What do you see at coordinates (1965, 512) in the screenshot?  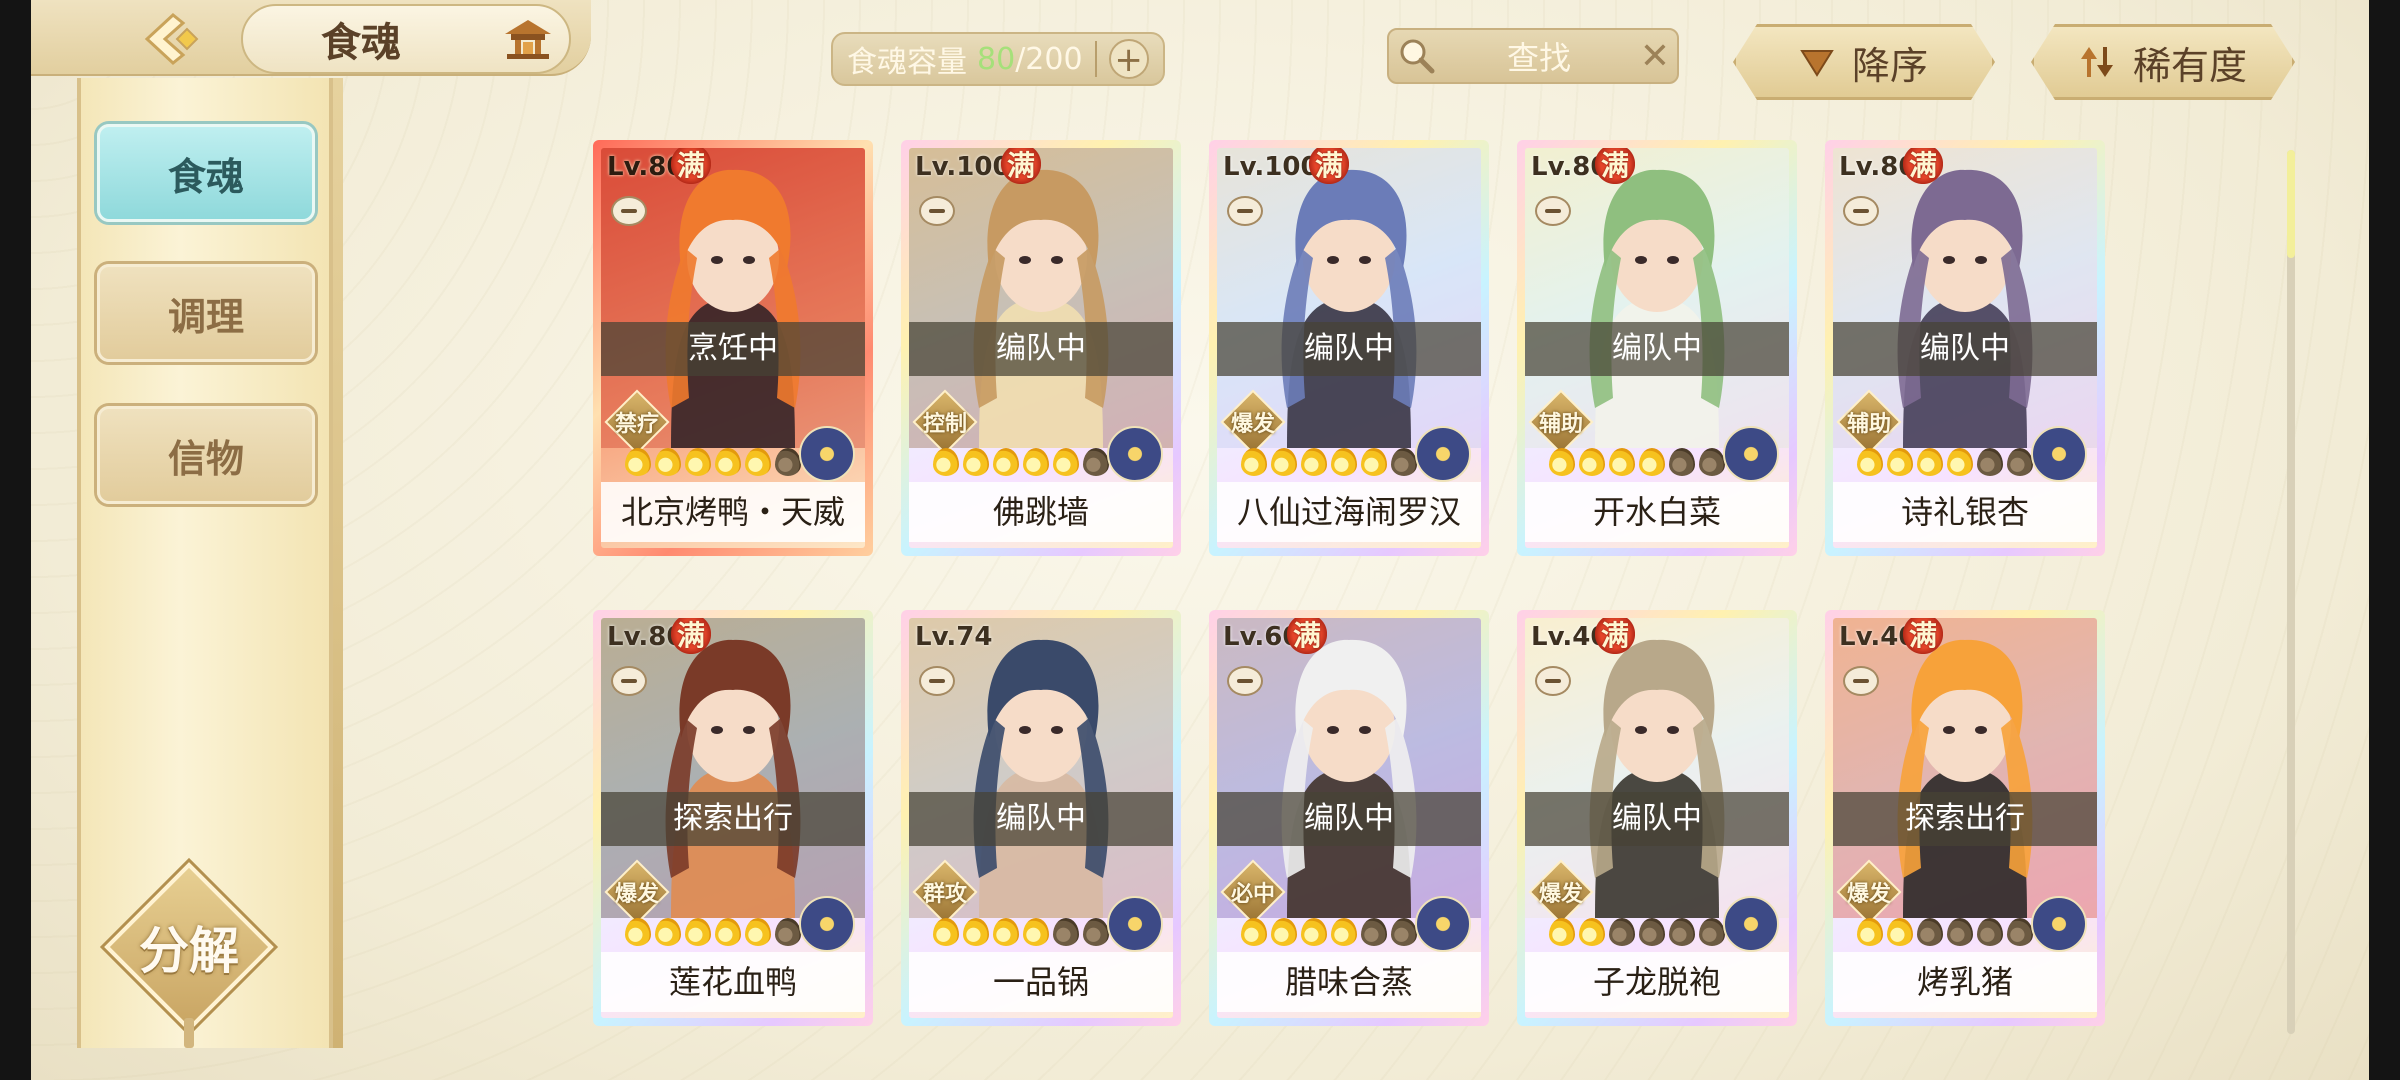 I see `card-name: 诗礼银杏` at bounding box center [1965, 512].